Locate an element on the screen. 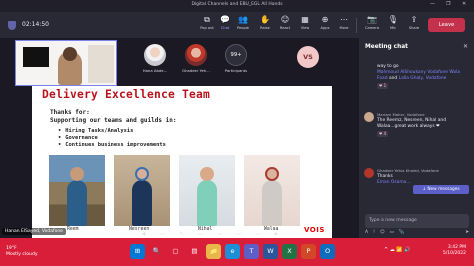  slide-bullet: • Hiring Tasks/Analysis is located at coordinates (96, 131).